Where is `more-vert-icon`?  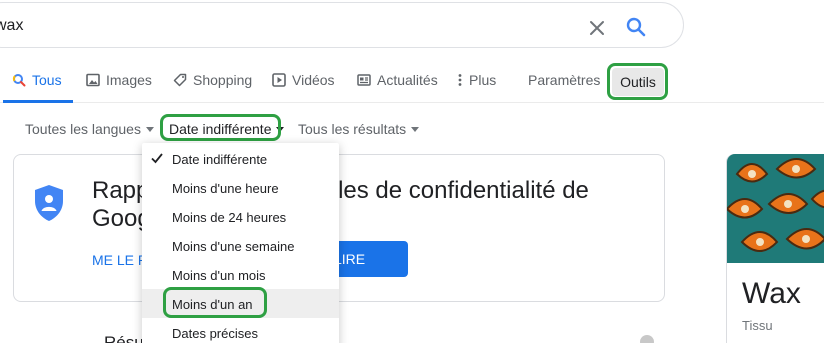
more-vert-icon is located at coordinates (460, 80).